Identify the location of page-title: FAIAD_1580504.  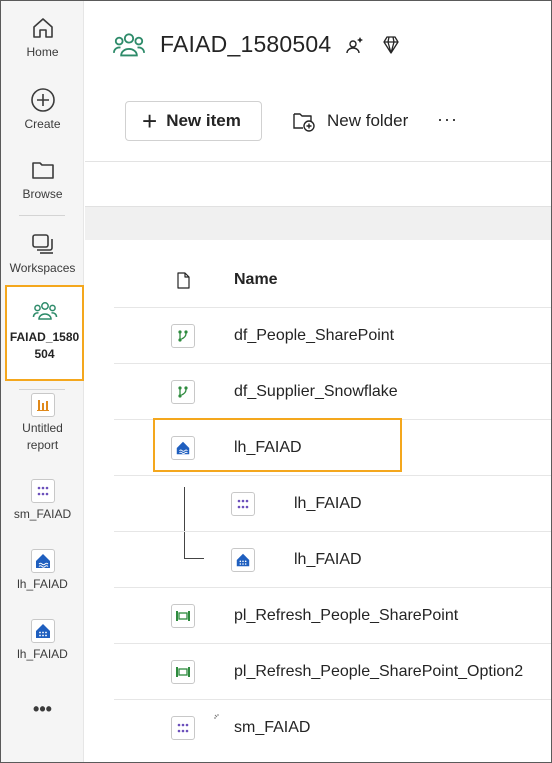
(246, 44).